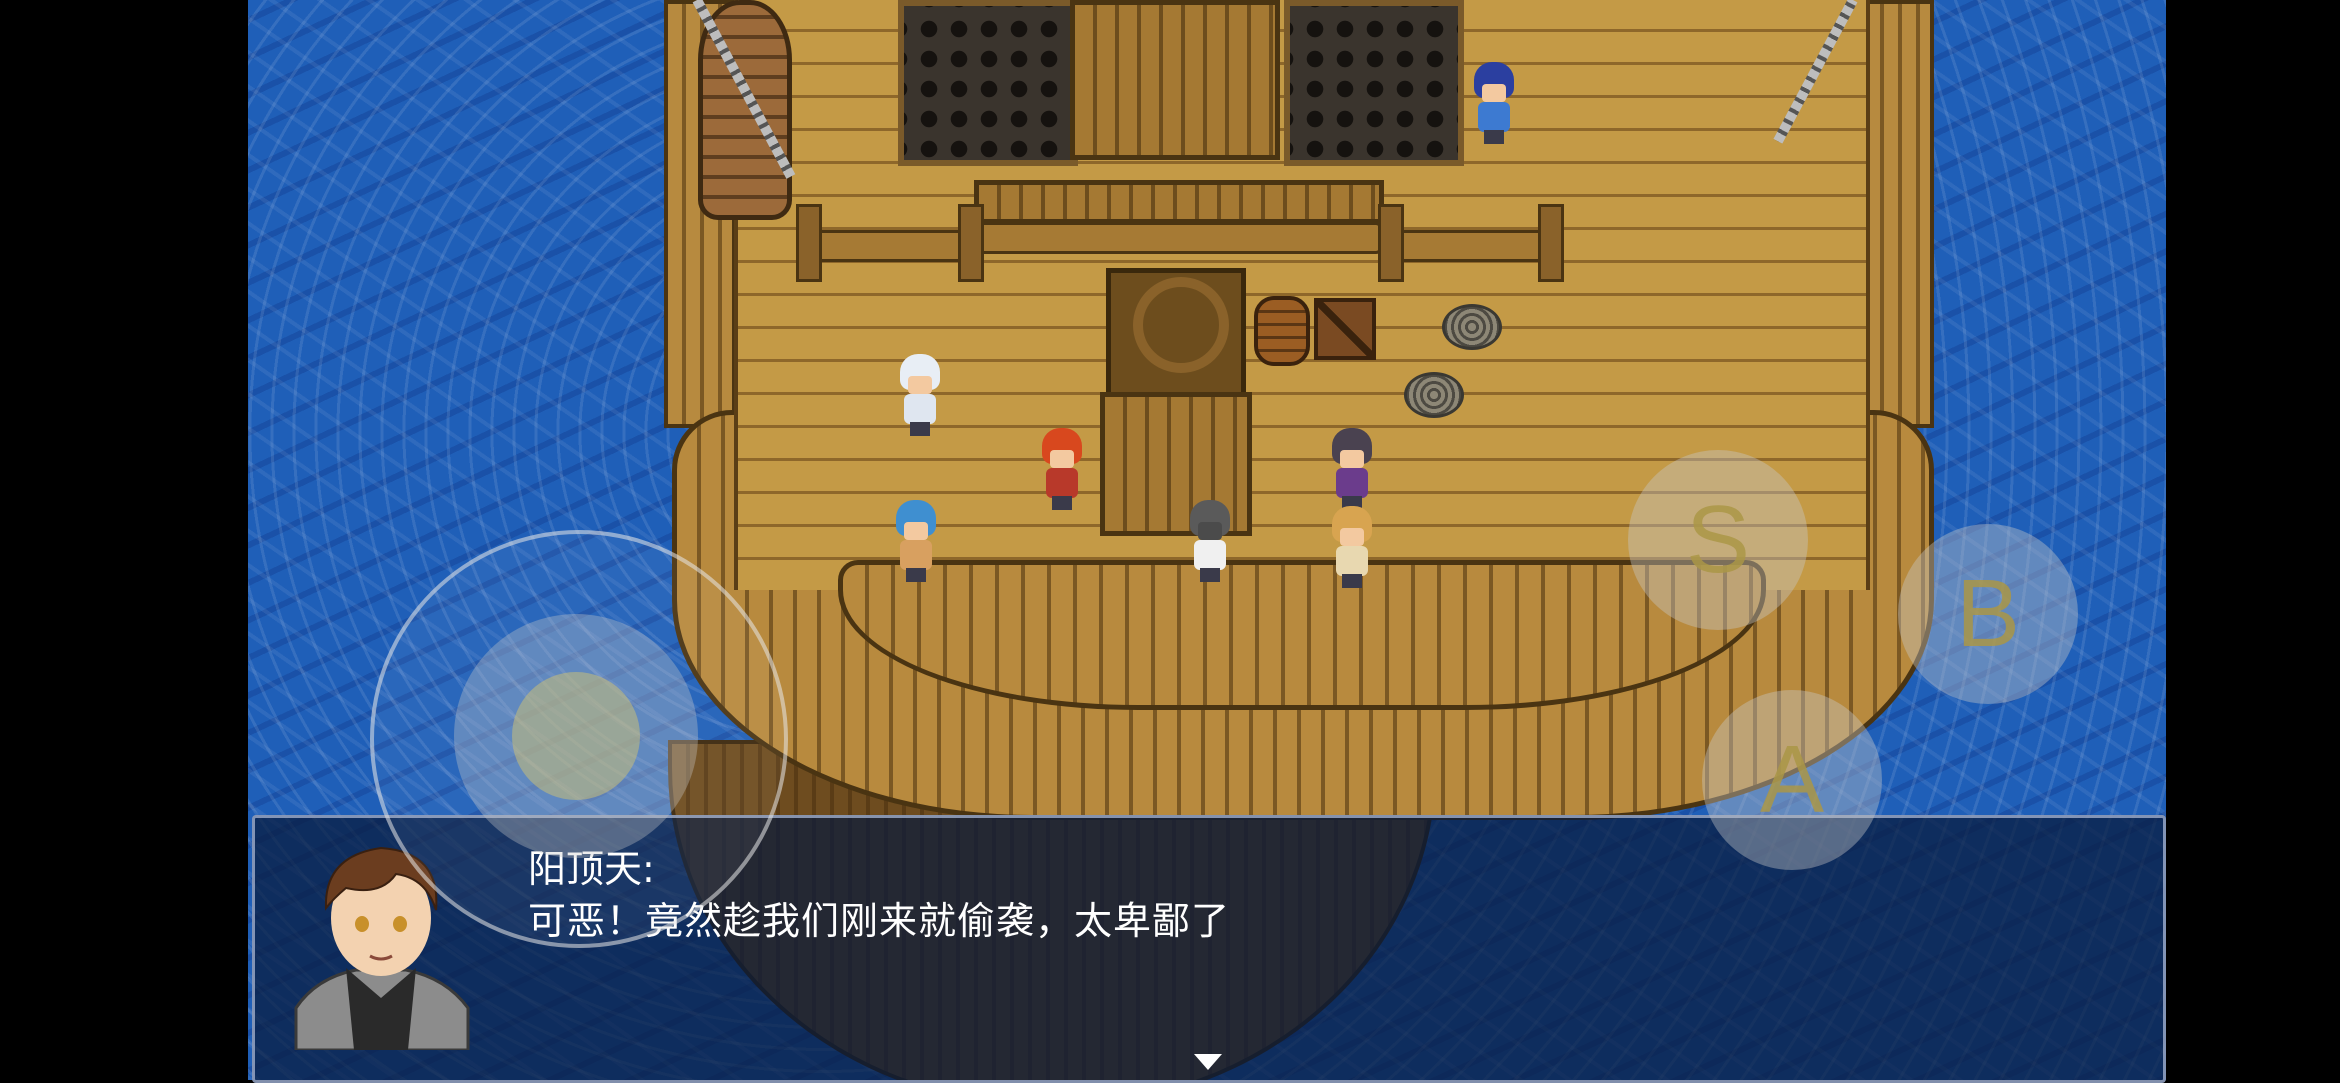 Image resolution: width=2340 pixels, height=1083 pixels. Describe the element at coordinates (1374, 83) in the screenshot. I see `cargo-hatch-right` at that location.